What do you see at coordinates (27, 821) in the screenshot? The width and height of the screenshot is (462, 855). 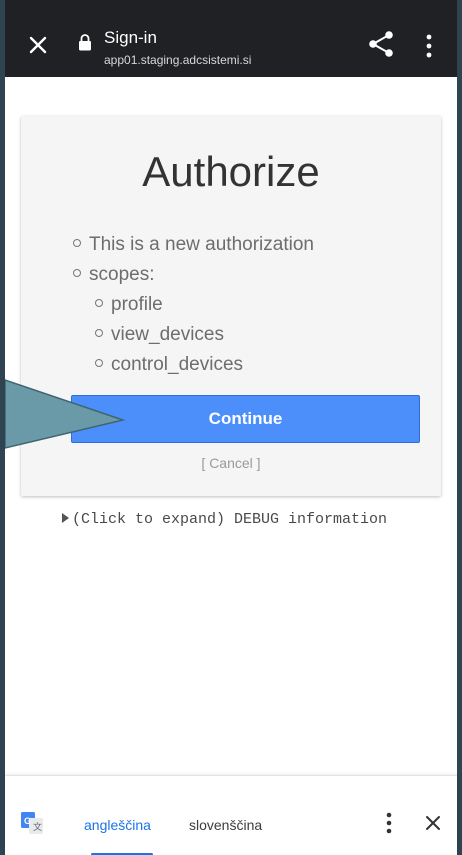 I see `svg-text: G` at bounding box center [27, 821].